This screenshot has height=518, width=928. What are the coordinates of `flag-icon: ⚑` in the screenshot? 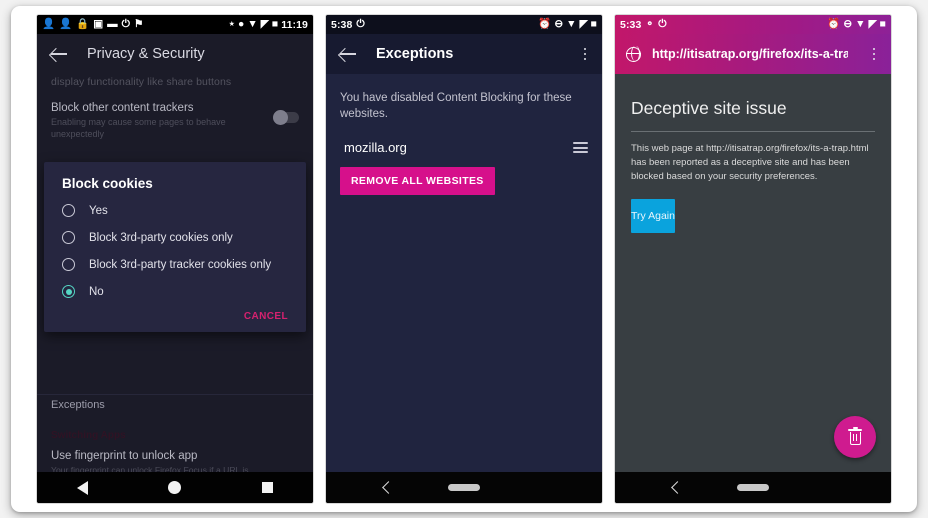 It's located at (138, 24).